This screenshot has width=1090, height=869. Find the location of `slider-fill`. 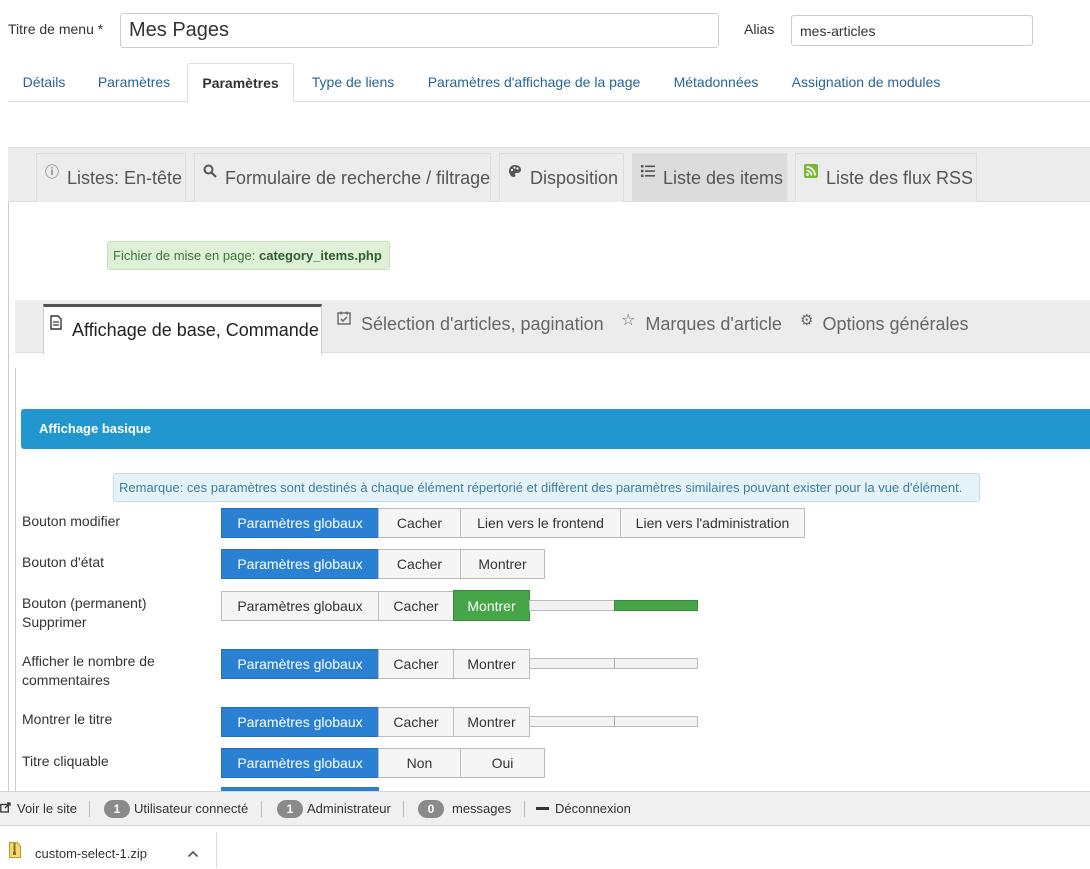

slider-fill is located at coordinates (656, 605).